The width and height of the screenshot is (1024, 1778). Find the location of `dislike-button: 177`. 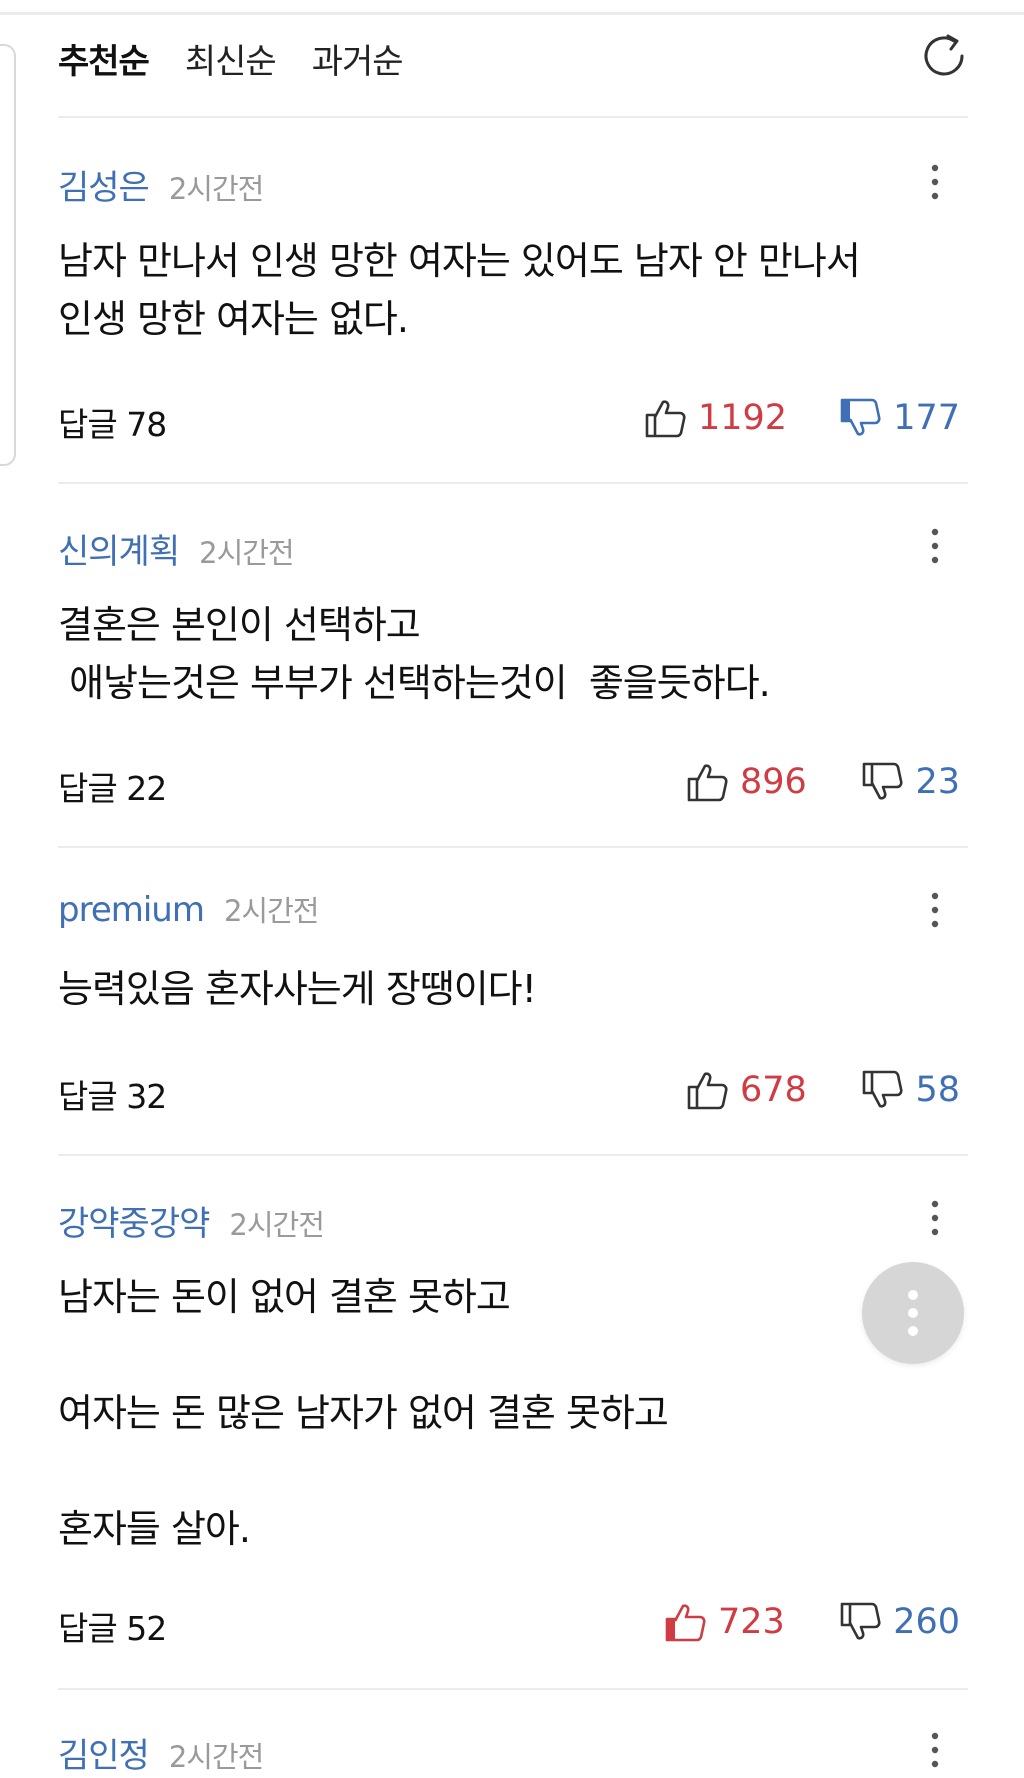

dislike-button: 177 is located at coordinates (899, 418).